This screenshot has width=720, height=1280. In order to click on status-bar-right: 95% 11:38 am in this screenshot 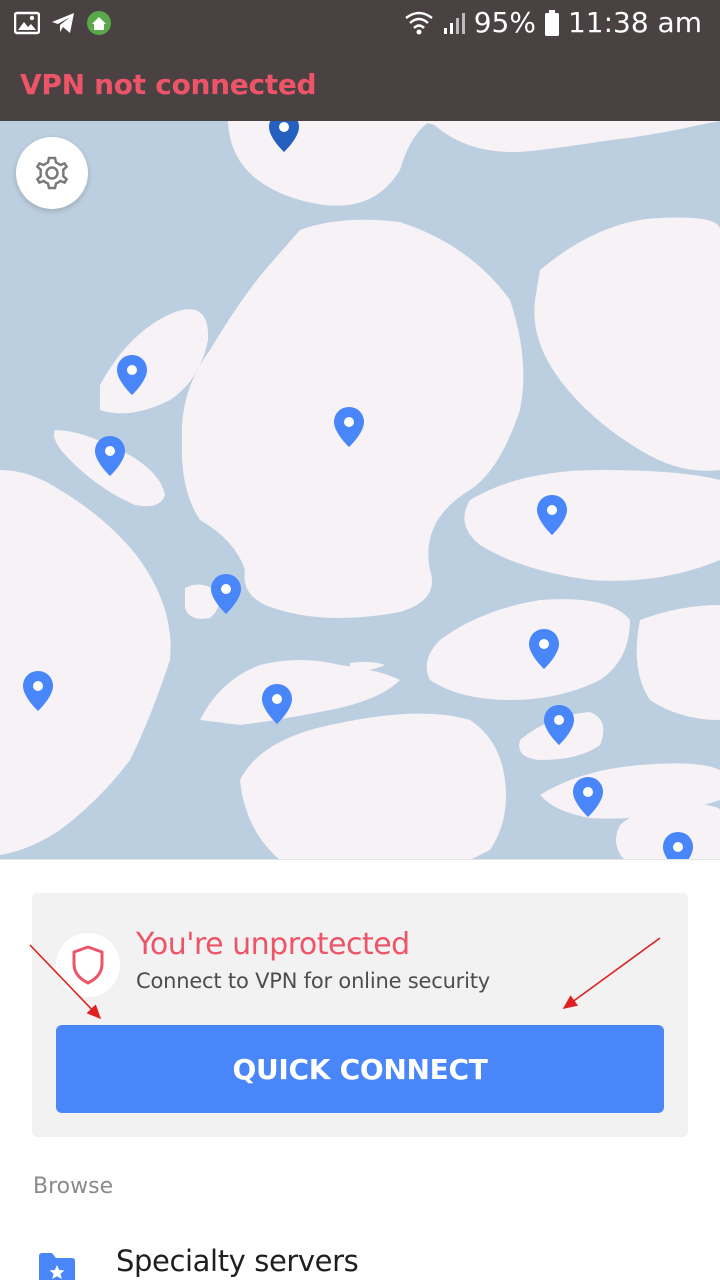, I will do `click(553, 22)`.